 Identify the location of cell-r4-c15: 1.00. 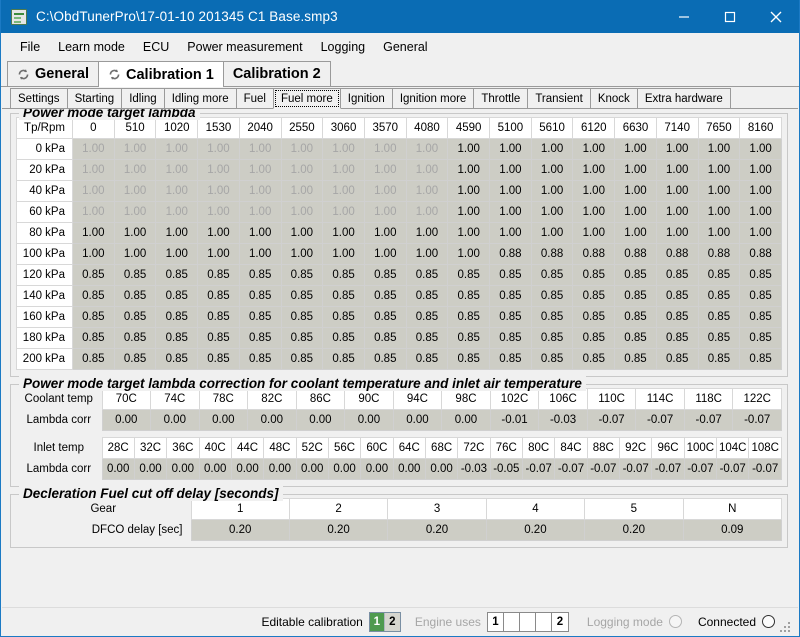
(719, 233).